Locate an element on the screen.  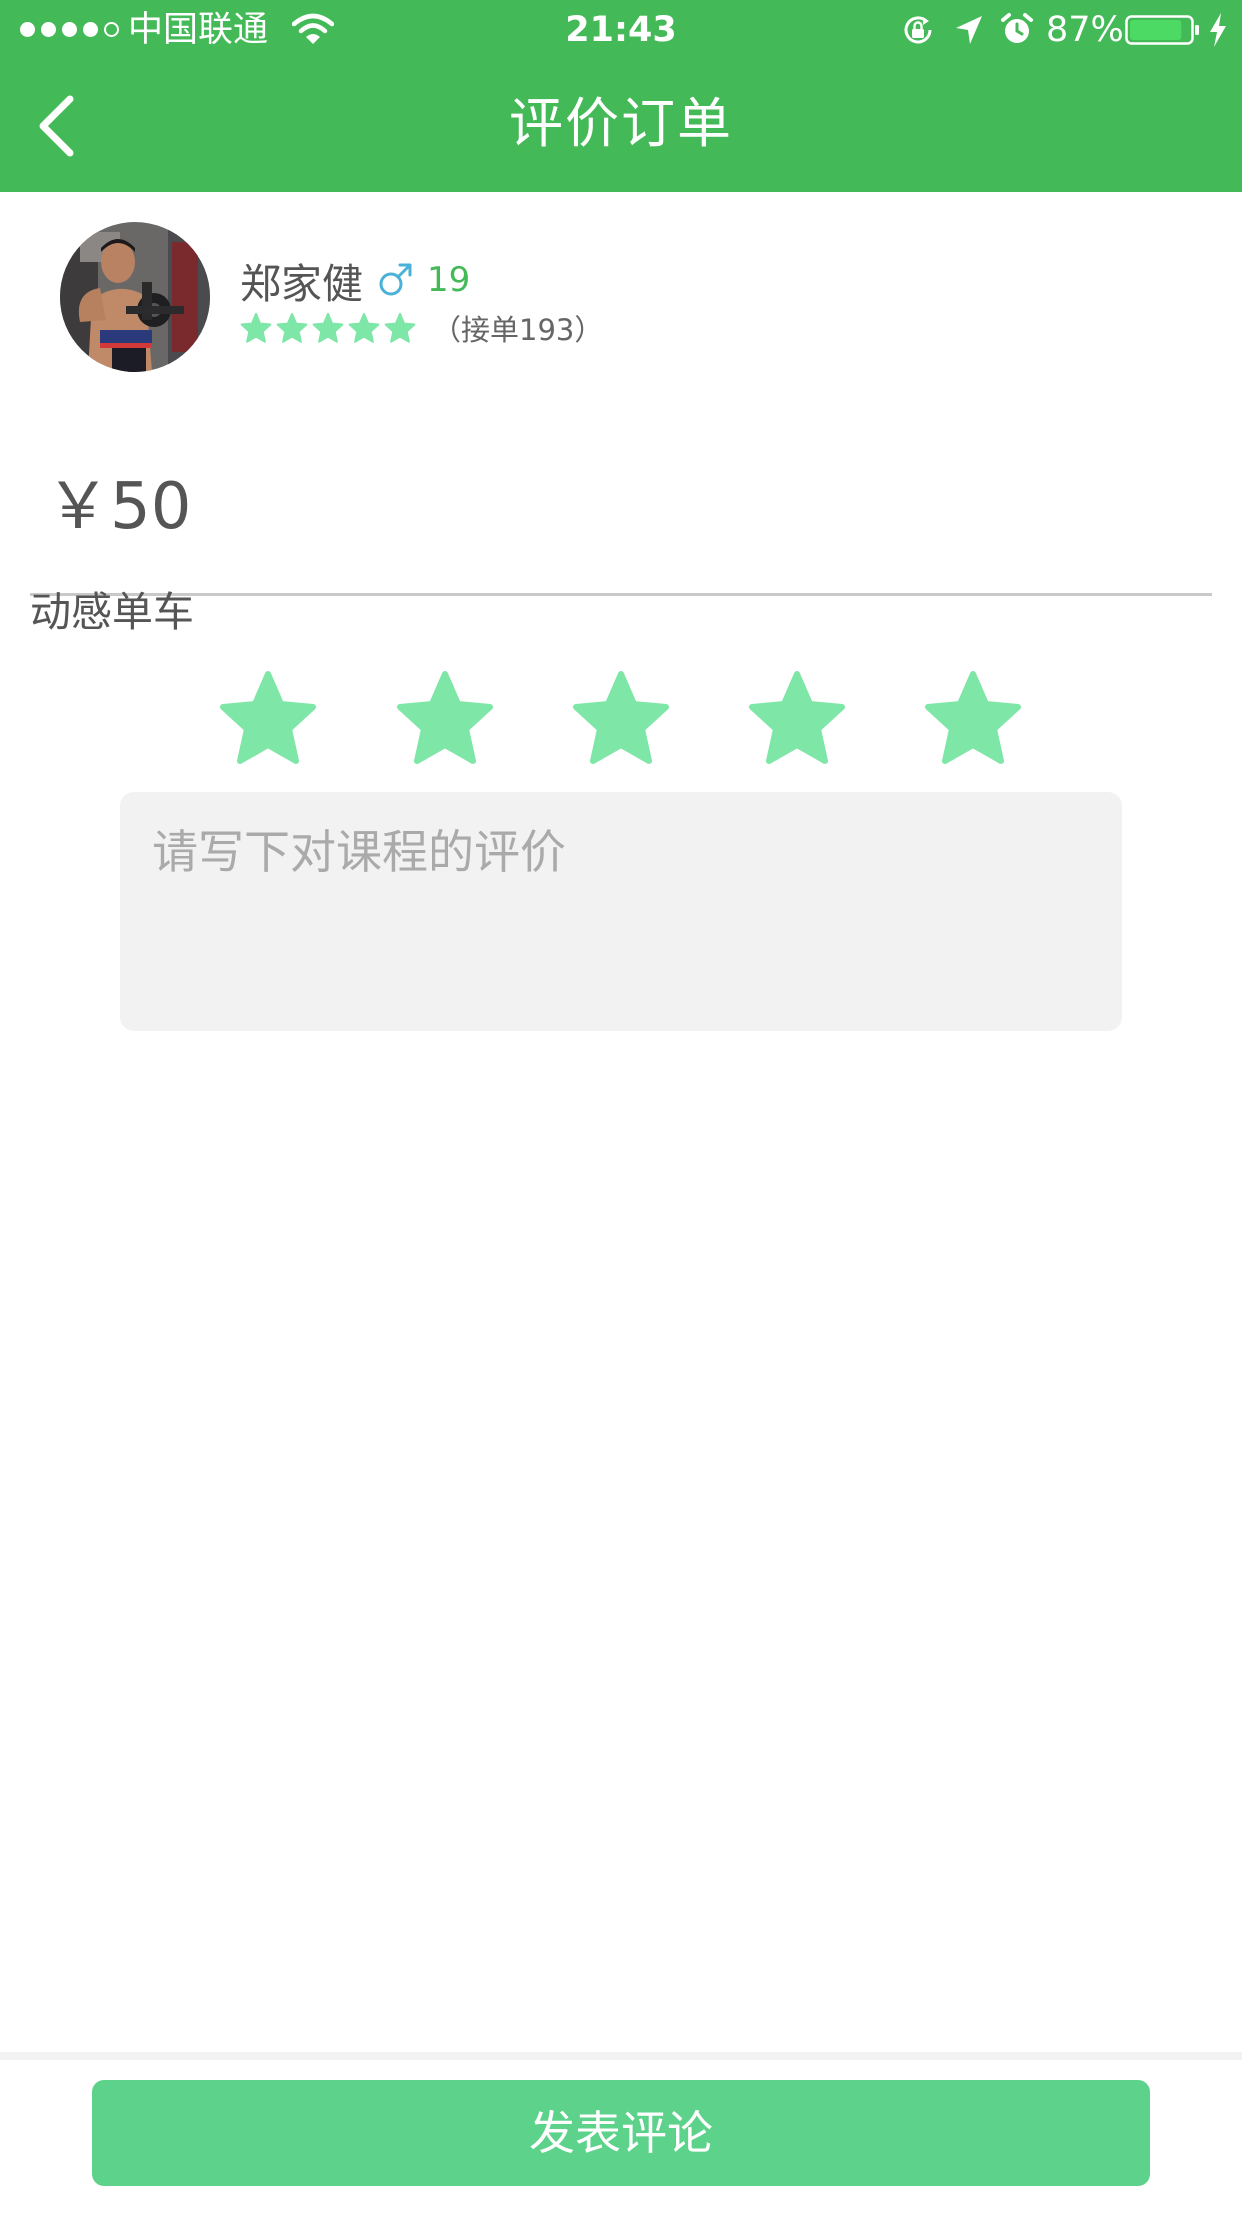
coach-name: 郑家健 is located at coordinates (301, 284).